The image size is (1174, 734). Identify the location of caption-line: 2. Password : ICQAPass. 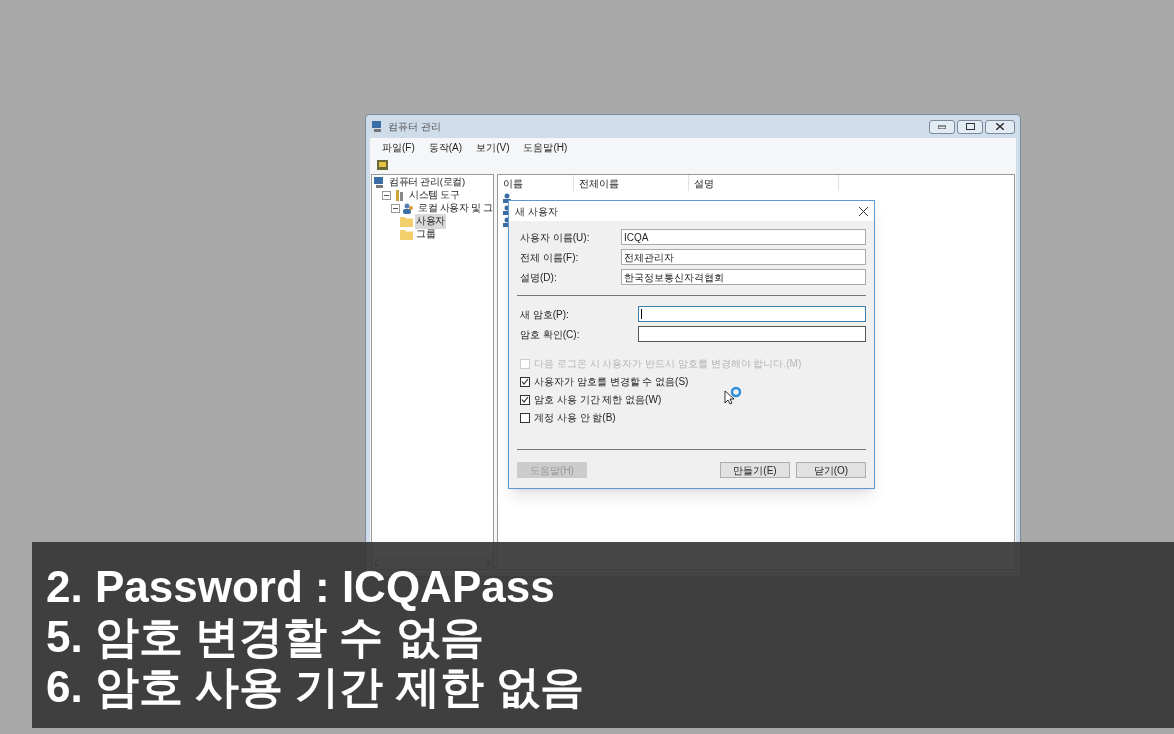
(301, 587).